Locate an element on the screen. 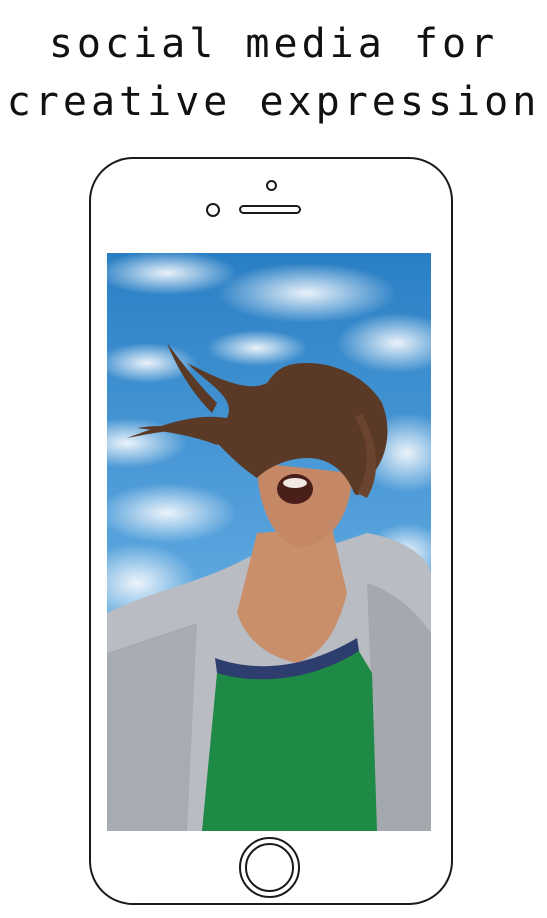 This screenshot has width=547, height=918. proximity-sensor-icon is located at coordinates (271, 185).